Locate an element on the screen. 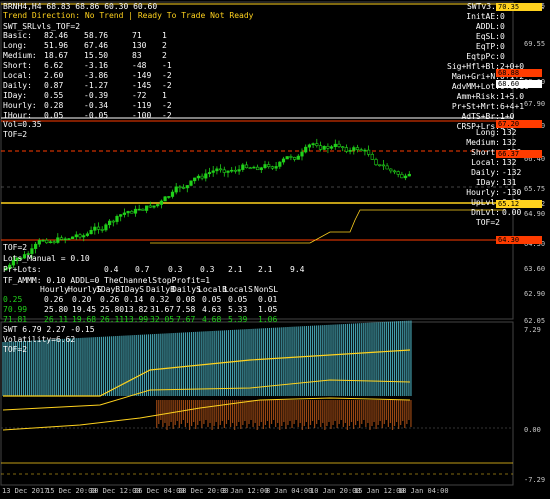 The height and width of the screenshot is (499, 550). price-badge: 68.60 is located at coordinates (519, 84).